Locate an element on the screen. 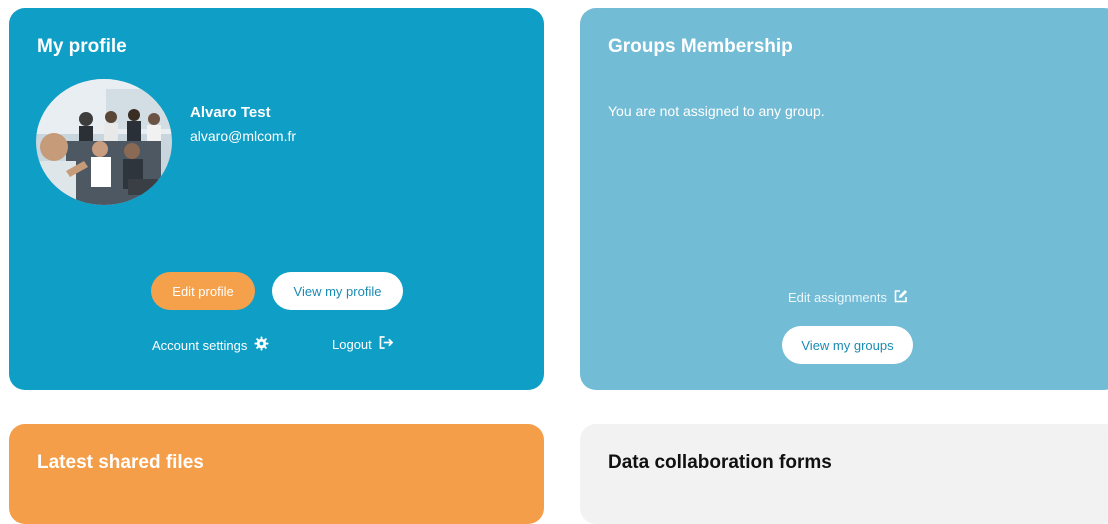 This screenshot has width=1108, height=524. no-groups-message: You are not assigned to any group. is located at coordinates (716, 111).